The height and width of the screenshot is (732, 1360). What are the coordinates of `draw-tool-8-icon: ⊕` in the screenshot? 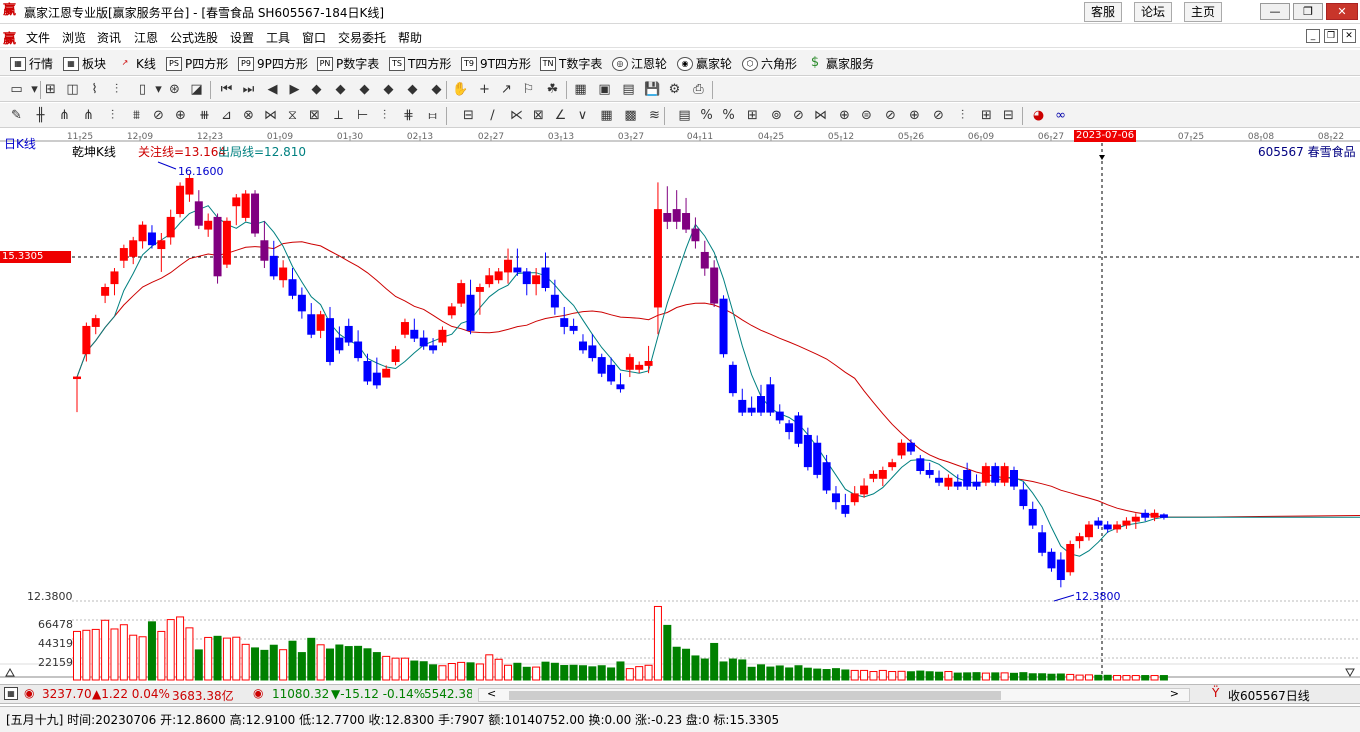 It's located at (180, 115).